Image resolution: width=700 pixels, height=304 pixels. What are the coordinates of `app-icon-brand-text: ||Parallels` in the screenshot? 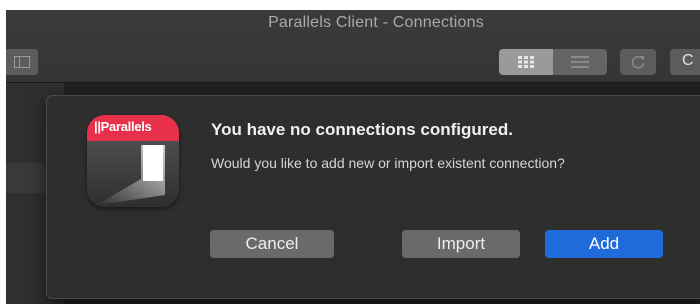 It's located at (123, 126).